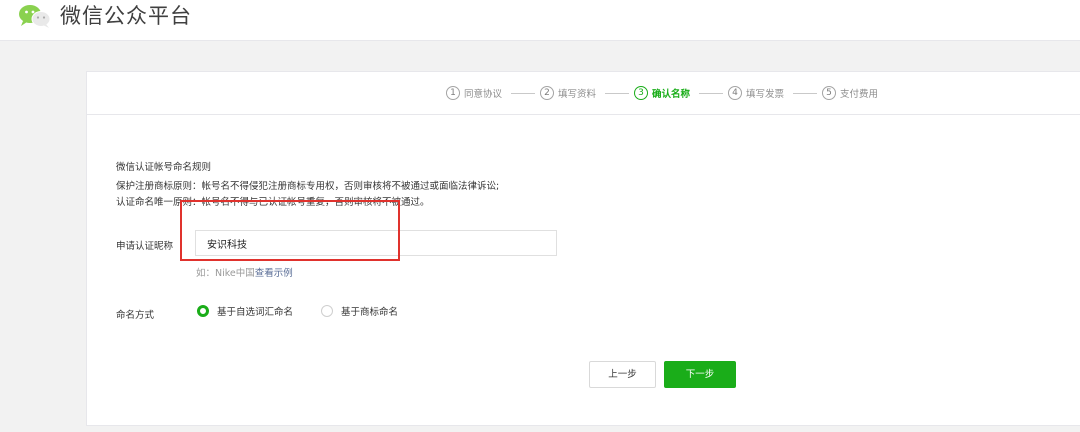  Describe the element at coordinates (859, 94) in the screenshot. I see `step-label: 支付费用` at that location.